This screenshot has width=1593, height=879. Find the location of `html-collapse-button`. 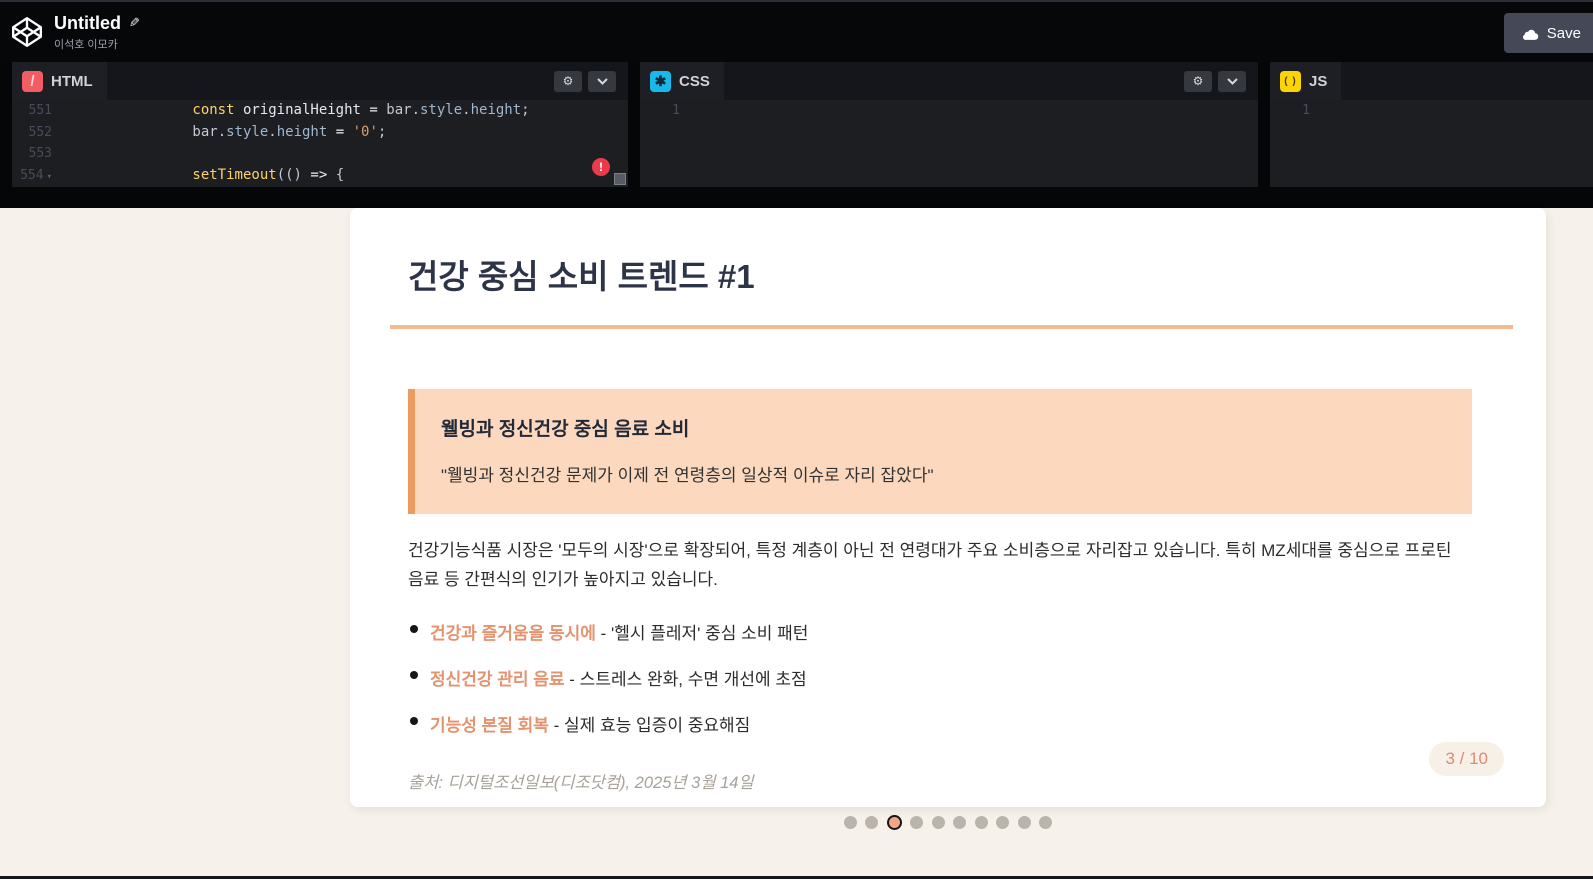

html-collapse-button is located at coordinates (602, 81).